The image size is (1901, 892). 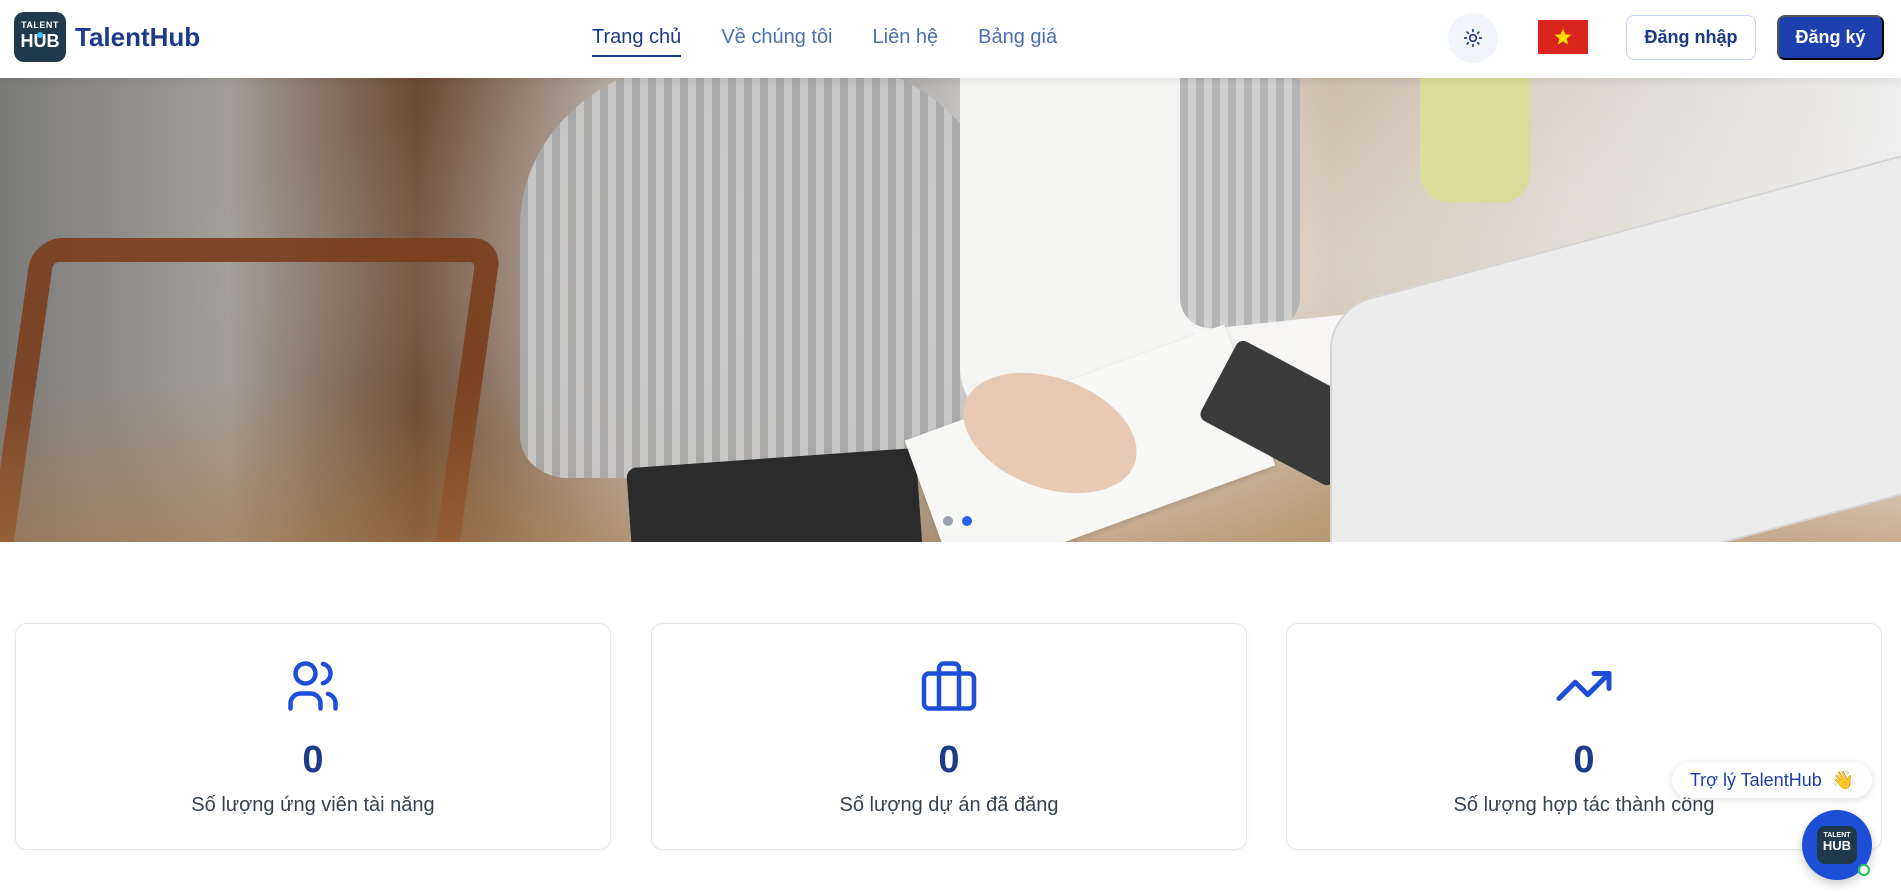 What do you see at coordinates (313, 736) in the screenshot?
I see `stat-card-talents: 0 Số lượng ứng viên tài năng` at bounding box center [313, 736].